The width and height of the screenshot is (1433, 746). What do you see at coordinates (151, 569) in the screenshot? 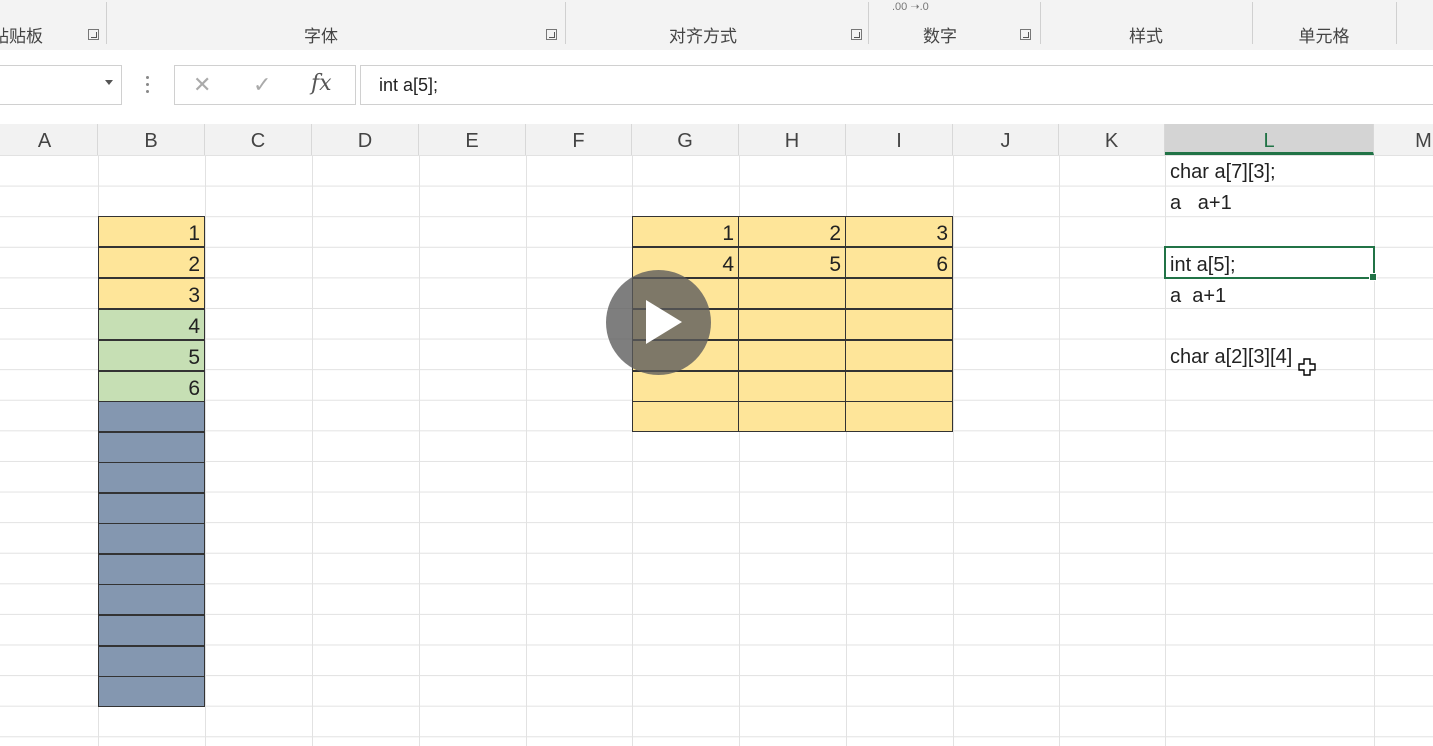
I see `cell-b14` at bounding box center [151, 569].